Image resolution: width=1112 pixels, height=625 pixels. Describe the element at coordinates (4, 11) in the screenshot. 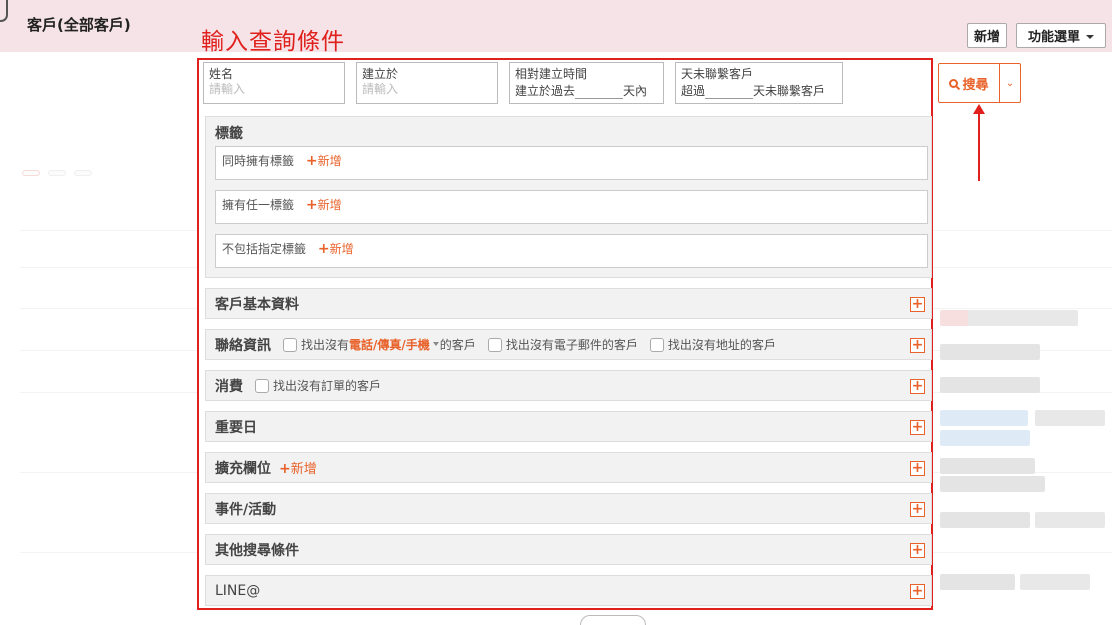

I see `shield-icon` at that location.